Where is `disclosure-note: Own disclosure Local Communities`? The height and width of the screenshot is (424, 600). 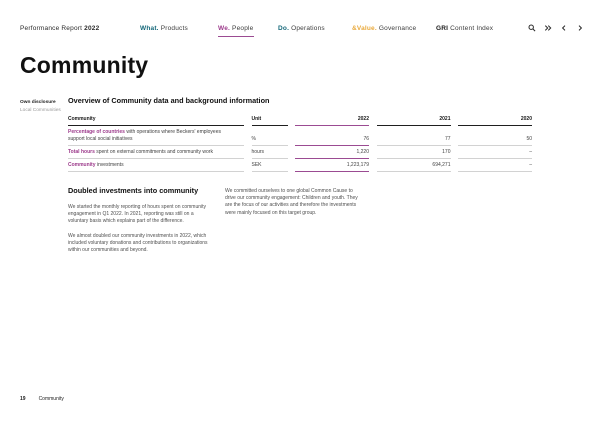
disclosure-note: Own disclosure Local Communities is located at coordinates (41, 107).